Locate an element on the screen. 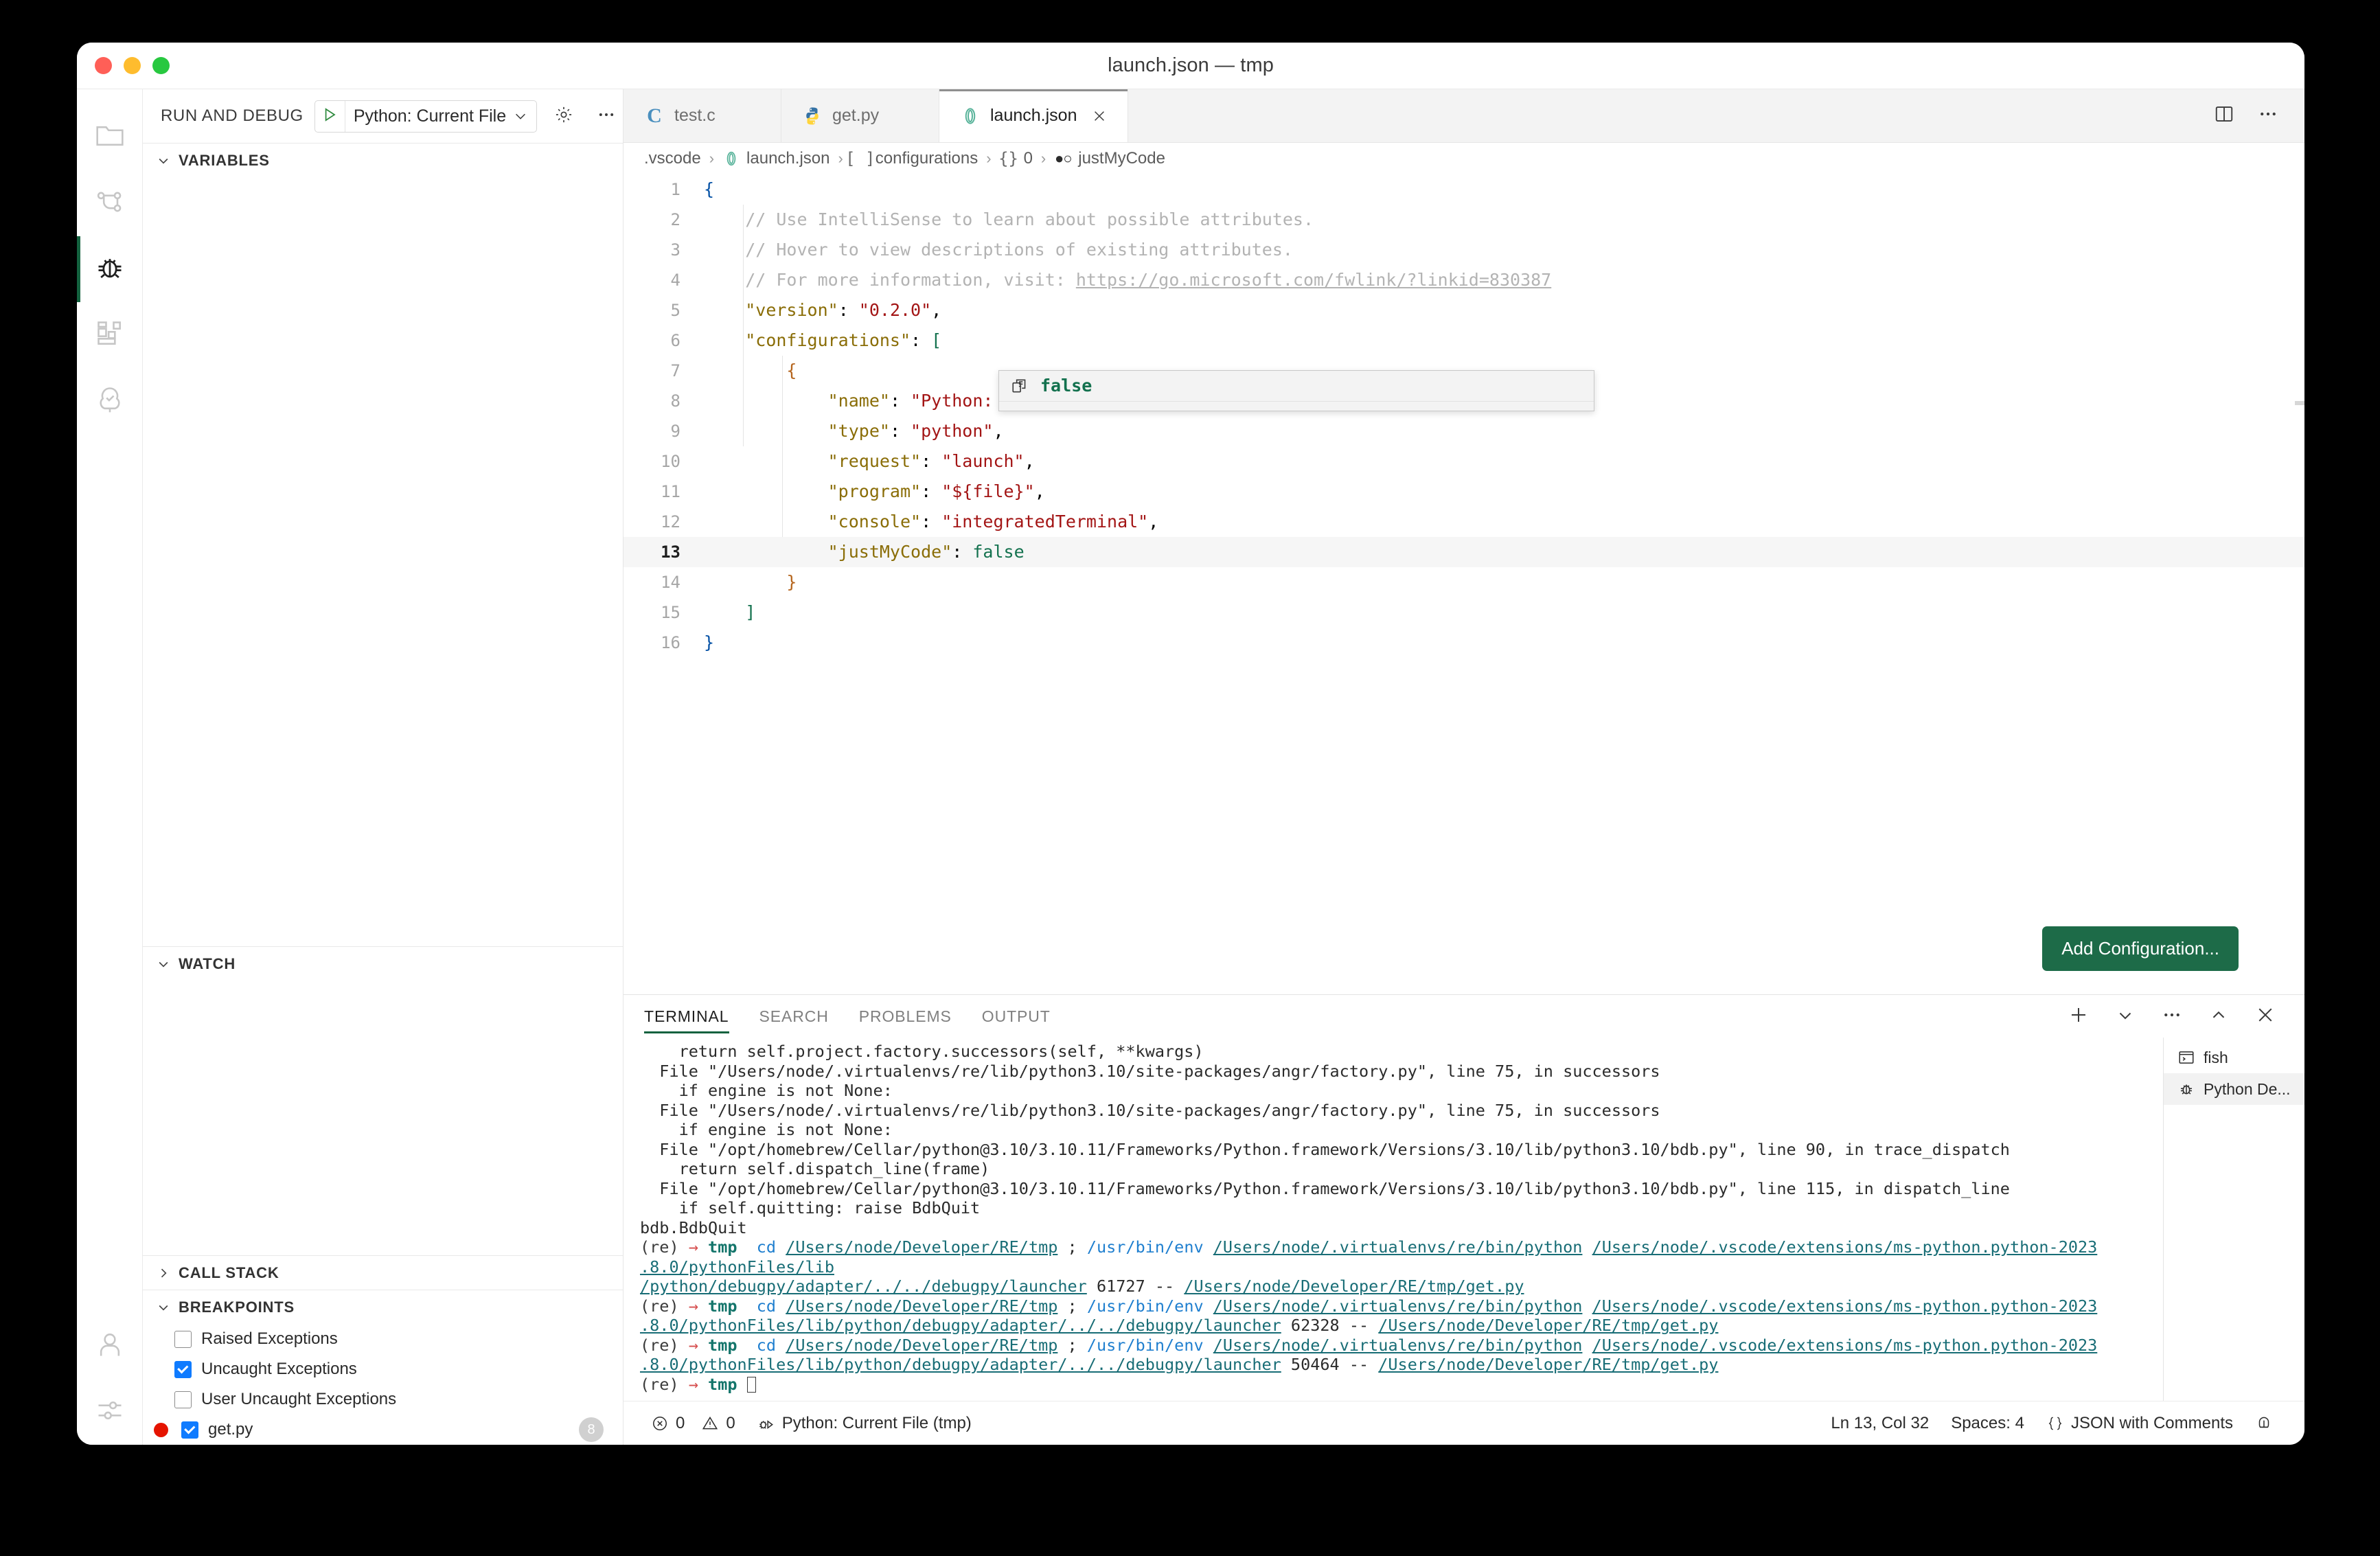  suggestion-widget: false is located at coordinates (1296, 390).